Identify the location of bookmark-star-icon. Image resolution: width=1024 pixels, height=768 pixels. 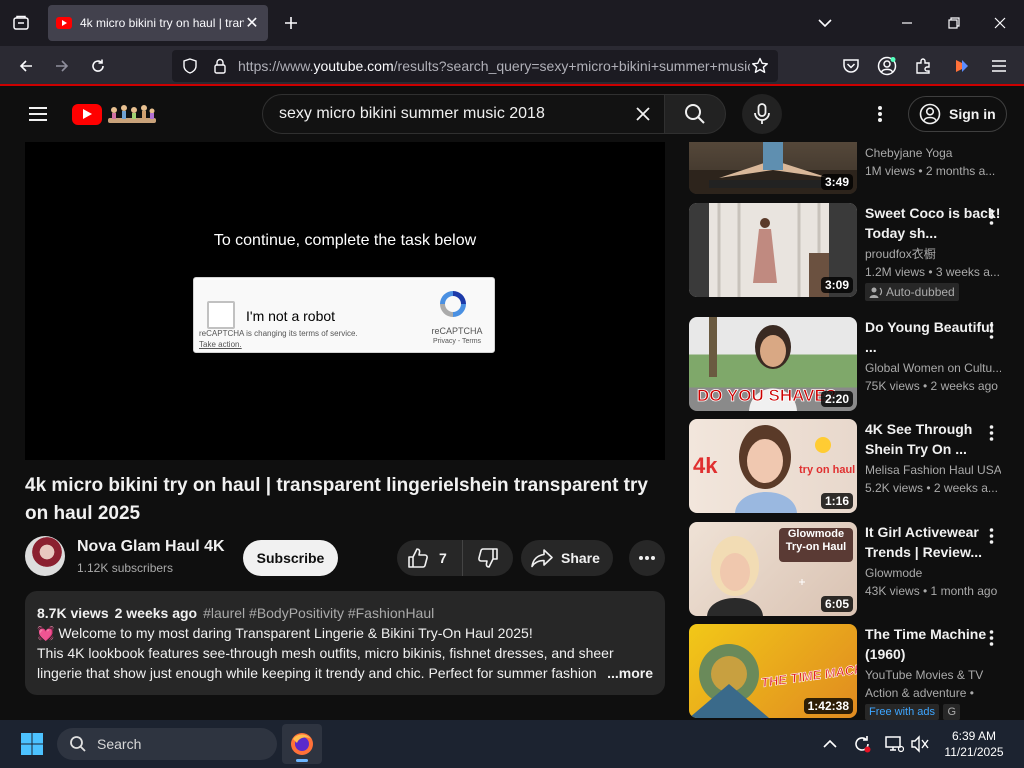
(760, 66).